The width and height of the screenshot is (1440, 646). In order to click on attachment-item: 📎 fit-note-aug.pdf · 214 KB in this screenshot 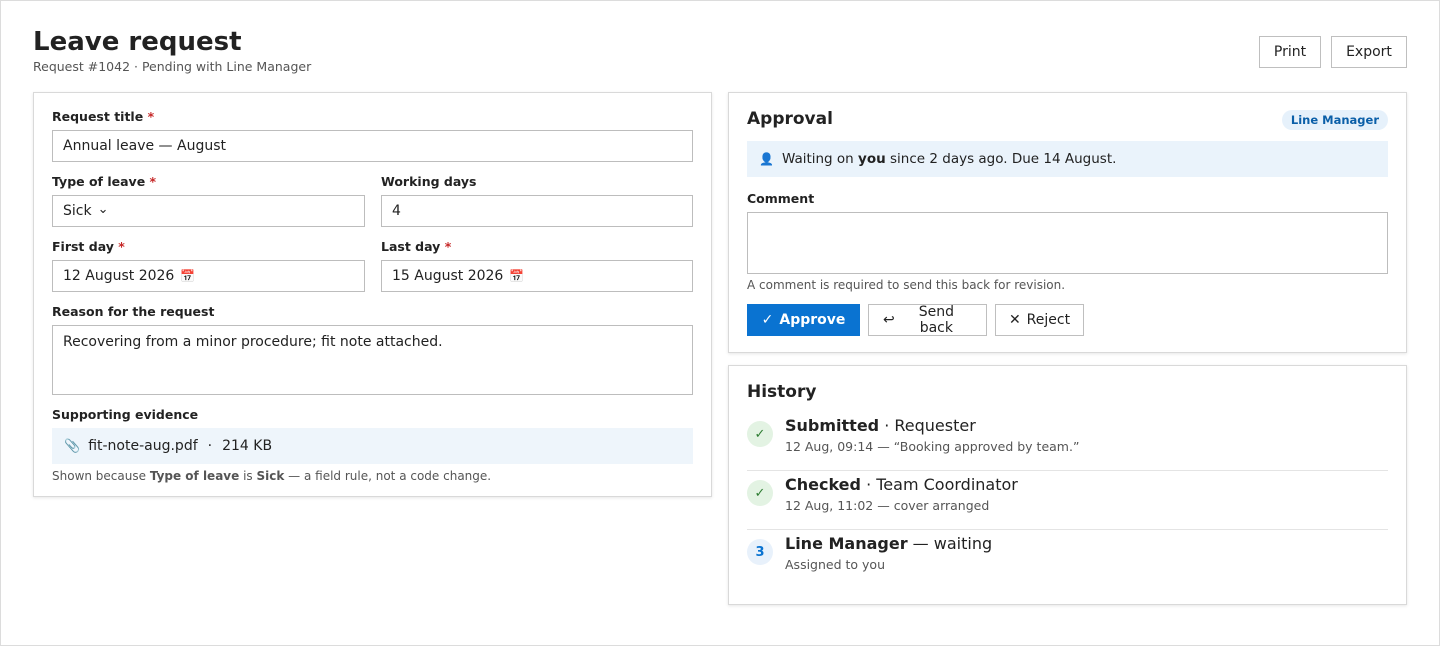, I will do `click(372, 446)`.